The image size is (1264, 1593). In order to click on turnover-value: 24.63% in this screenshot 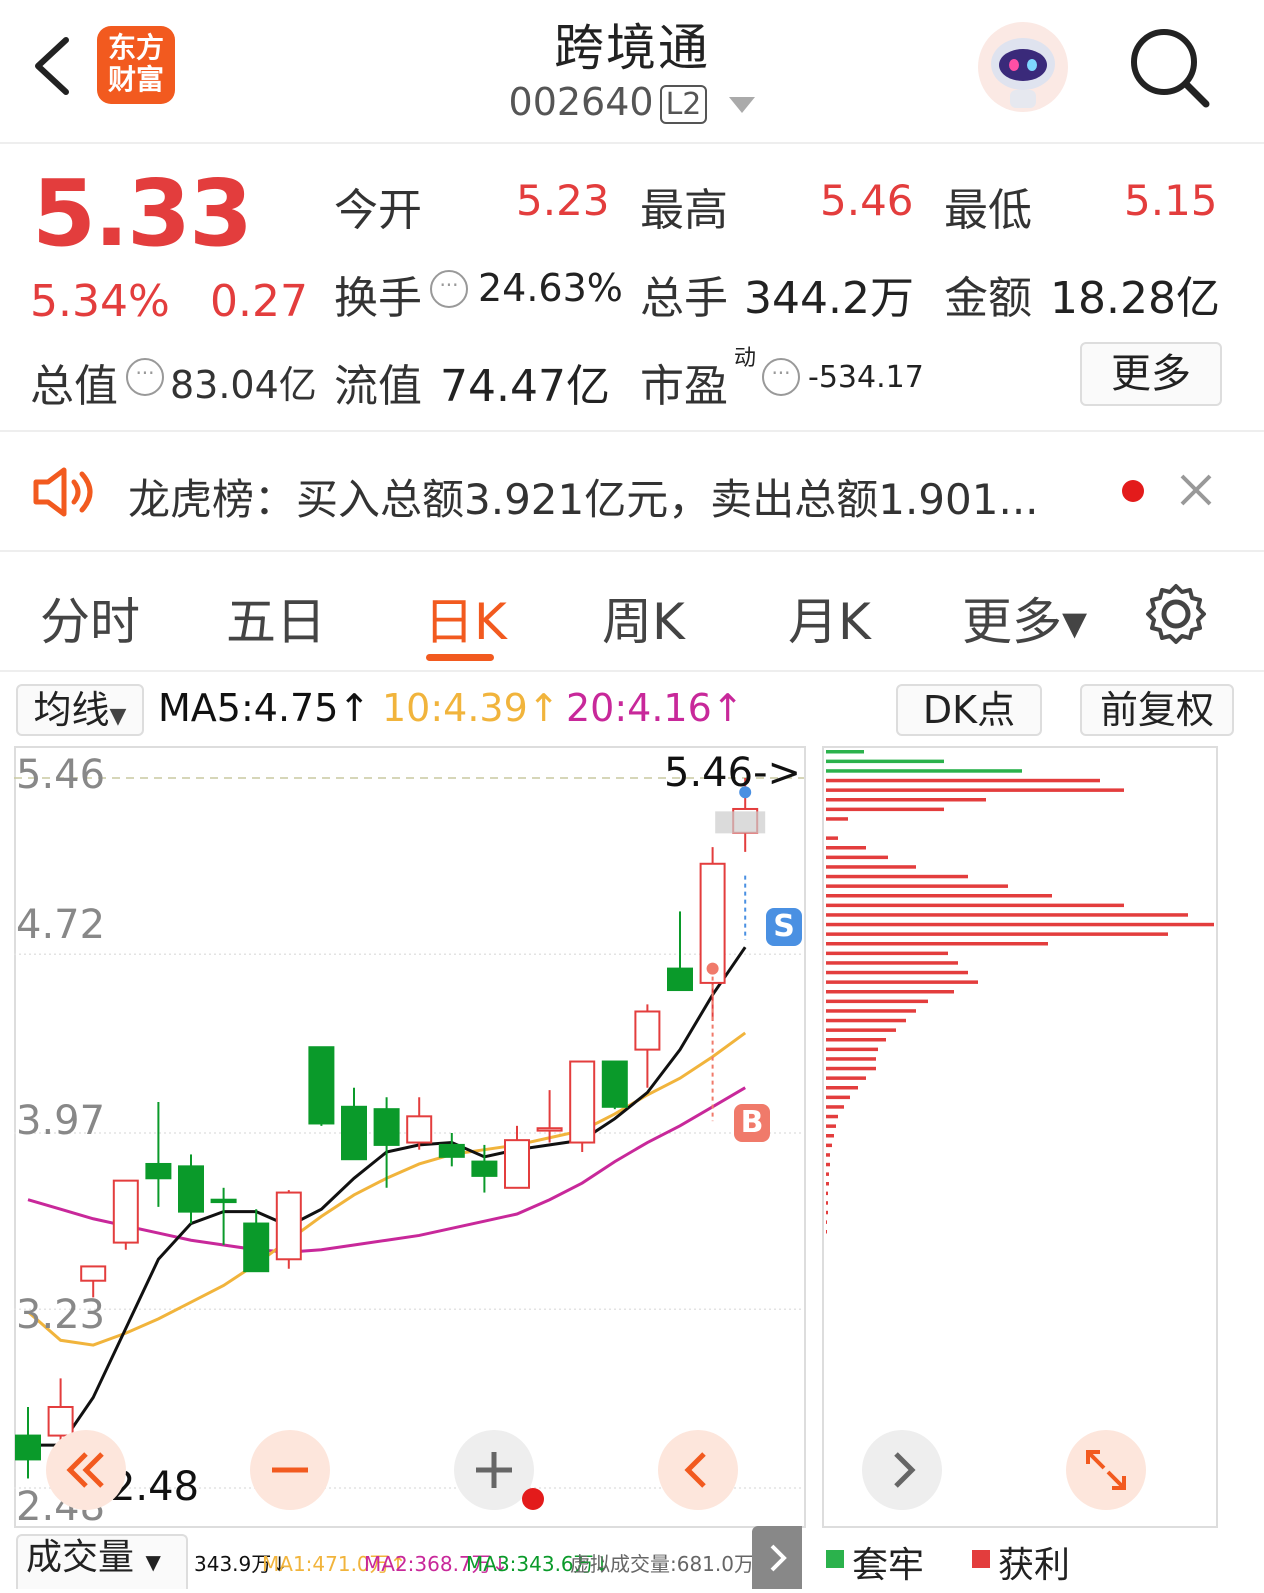, I will do `click(550, 288)`.